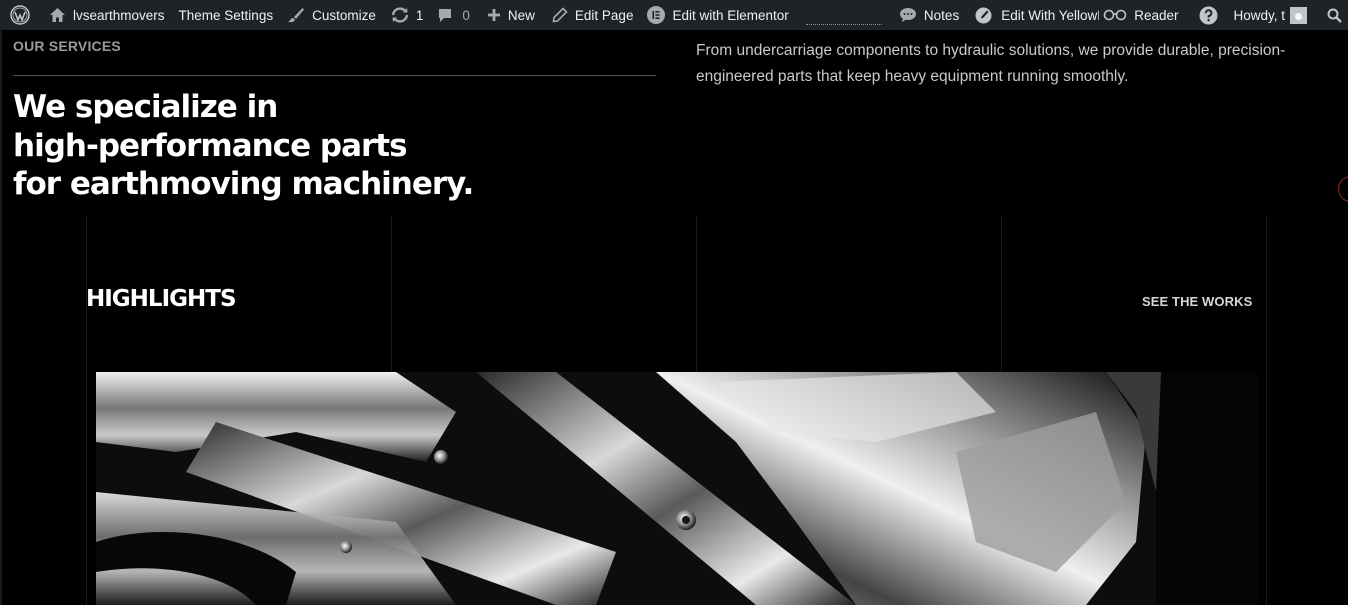  Describe the element at coordinates (730, 15) in the screenshot. I see `edit-with-elementor-label: Edit with Elementor` at that location.